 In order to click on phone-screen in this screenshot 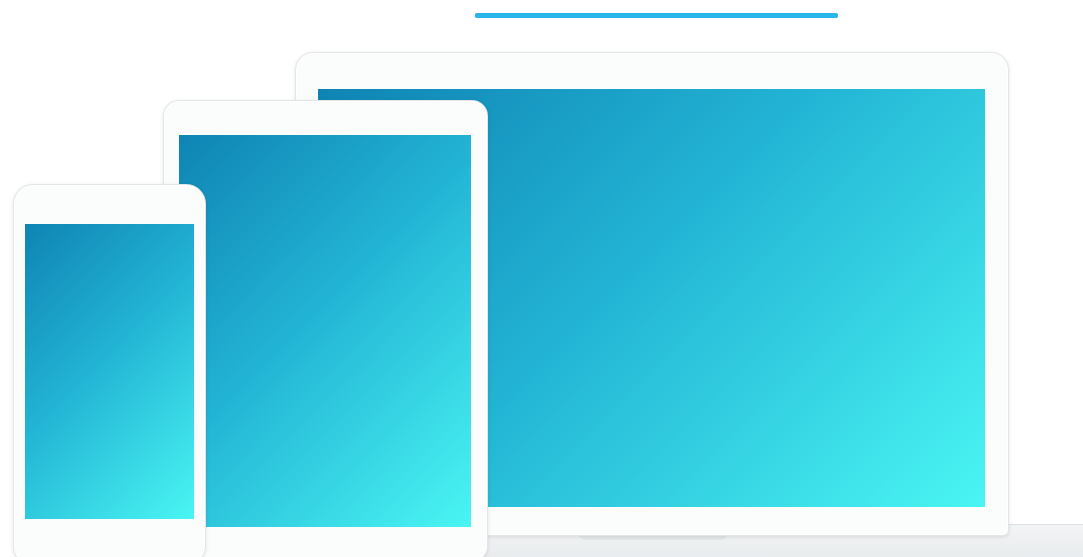, I will do `click(109, 371)`.